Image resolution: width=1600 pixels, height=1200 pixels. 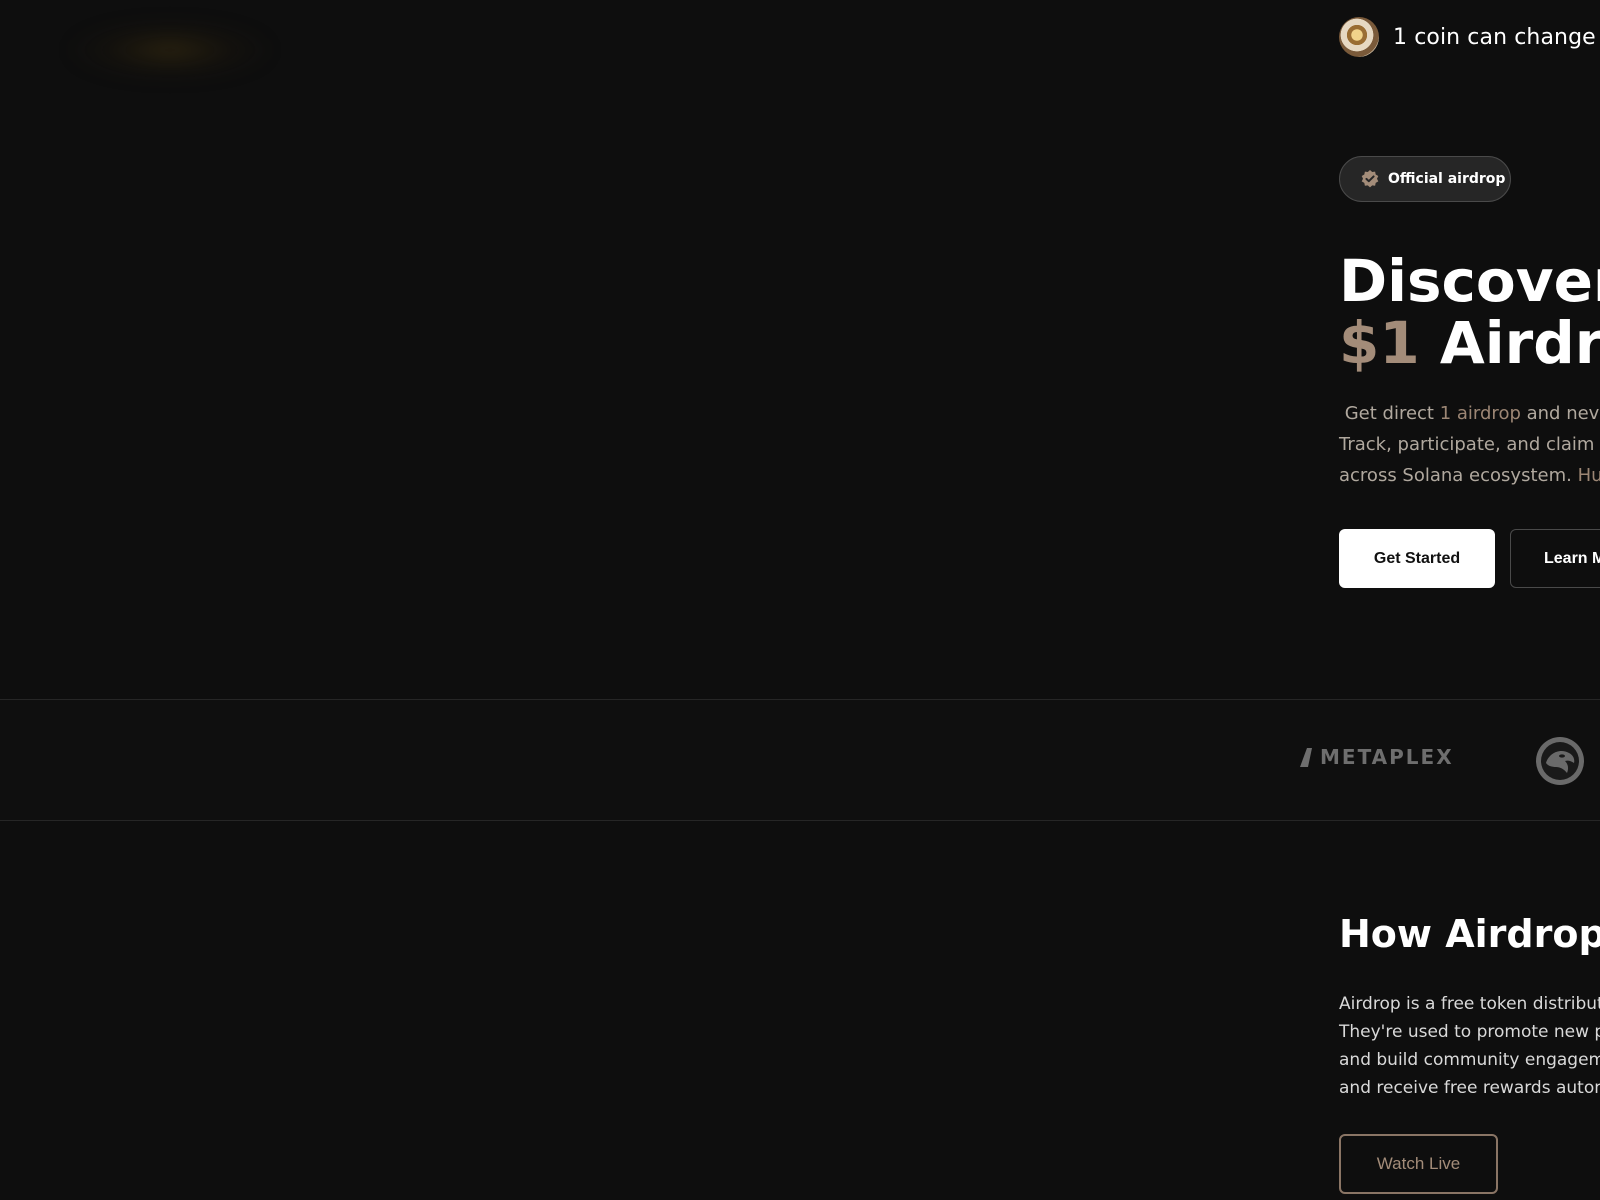 I want to click on partners-strip: METAPLEX, so click(x=800, y=760).